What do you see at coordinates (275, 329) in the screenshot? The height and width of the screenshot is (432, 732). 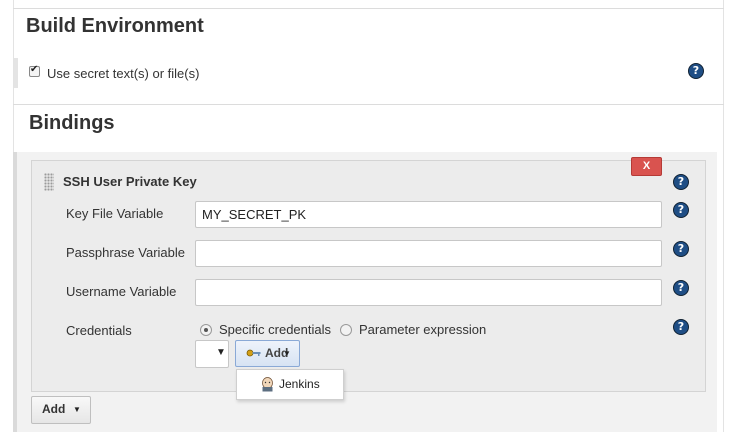 I see `specific-credentials-label: Specific credentials` at bounding box center [275, 329].